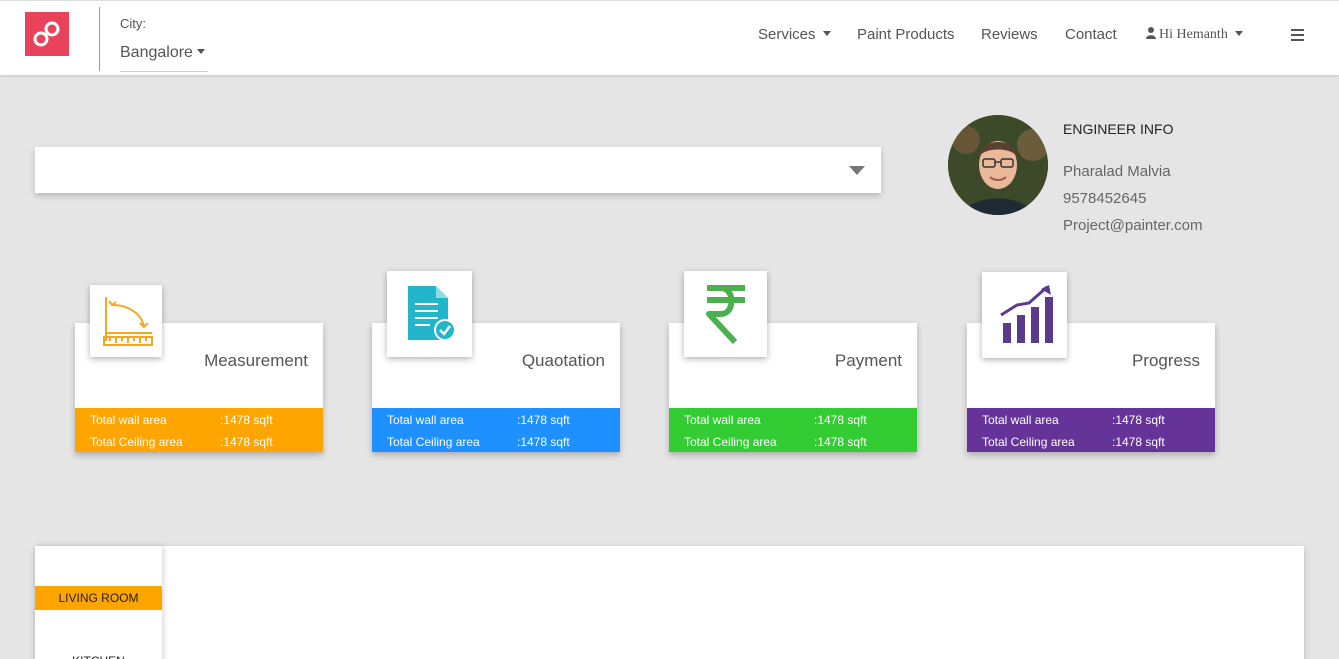 This screenshot has height=659, width=1339. I want to click on room-tab-living-room: LIVING ROOM, so click(98, 598).